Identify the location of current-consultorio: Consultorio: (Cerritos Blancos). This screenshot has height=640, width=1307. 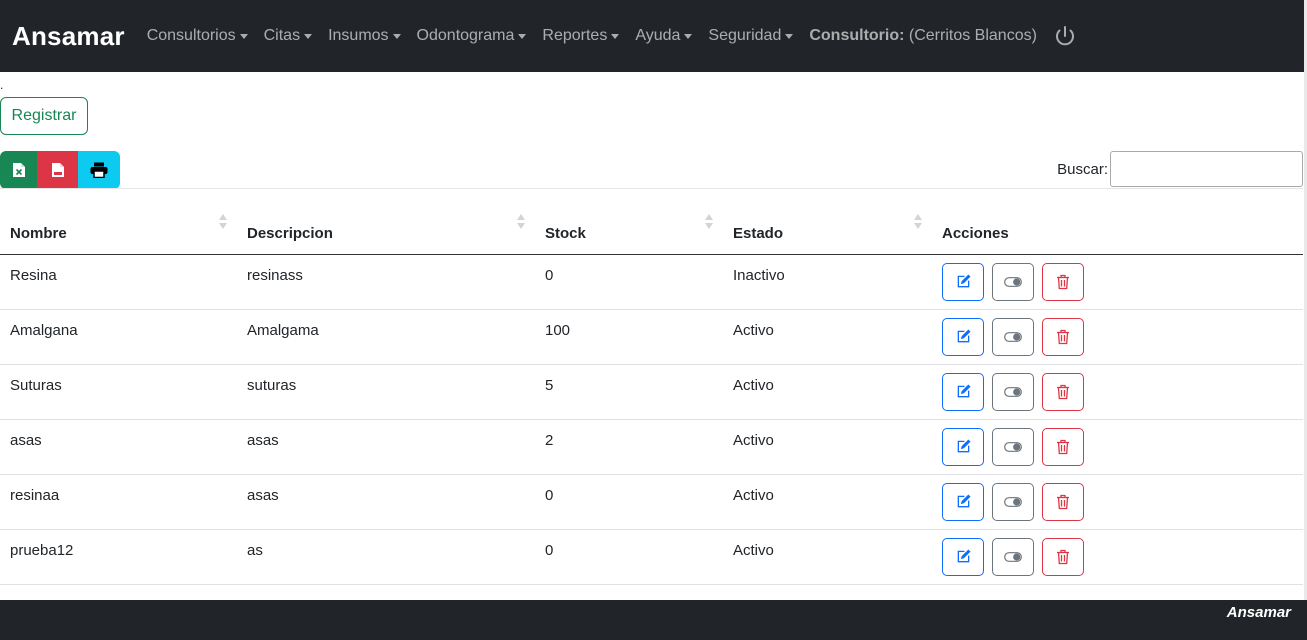
(923, 36).